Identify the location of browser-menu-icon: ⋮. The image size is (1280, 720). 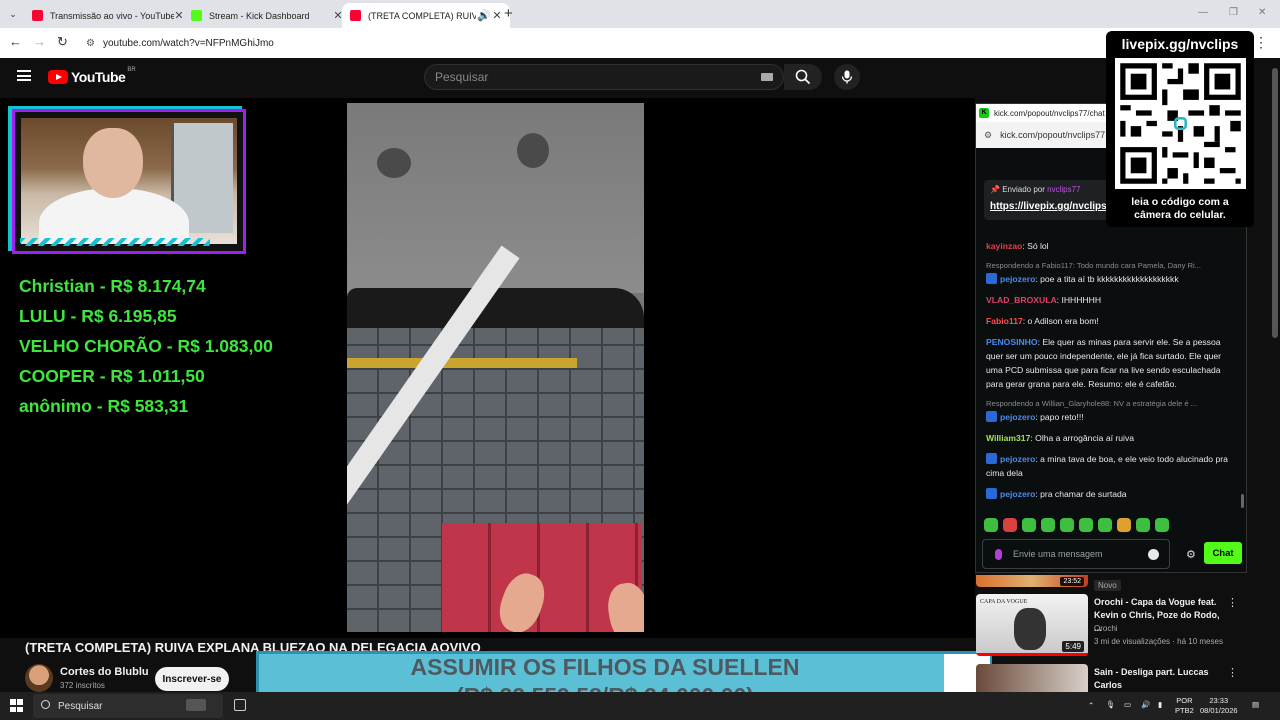
(1261, 42).